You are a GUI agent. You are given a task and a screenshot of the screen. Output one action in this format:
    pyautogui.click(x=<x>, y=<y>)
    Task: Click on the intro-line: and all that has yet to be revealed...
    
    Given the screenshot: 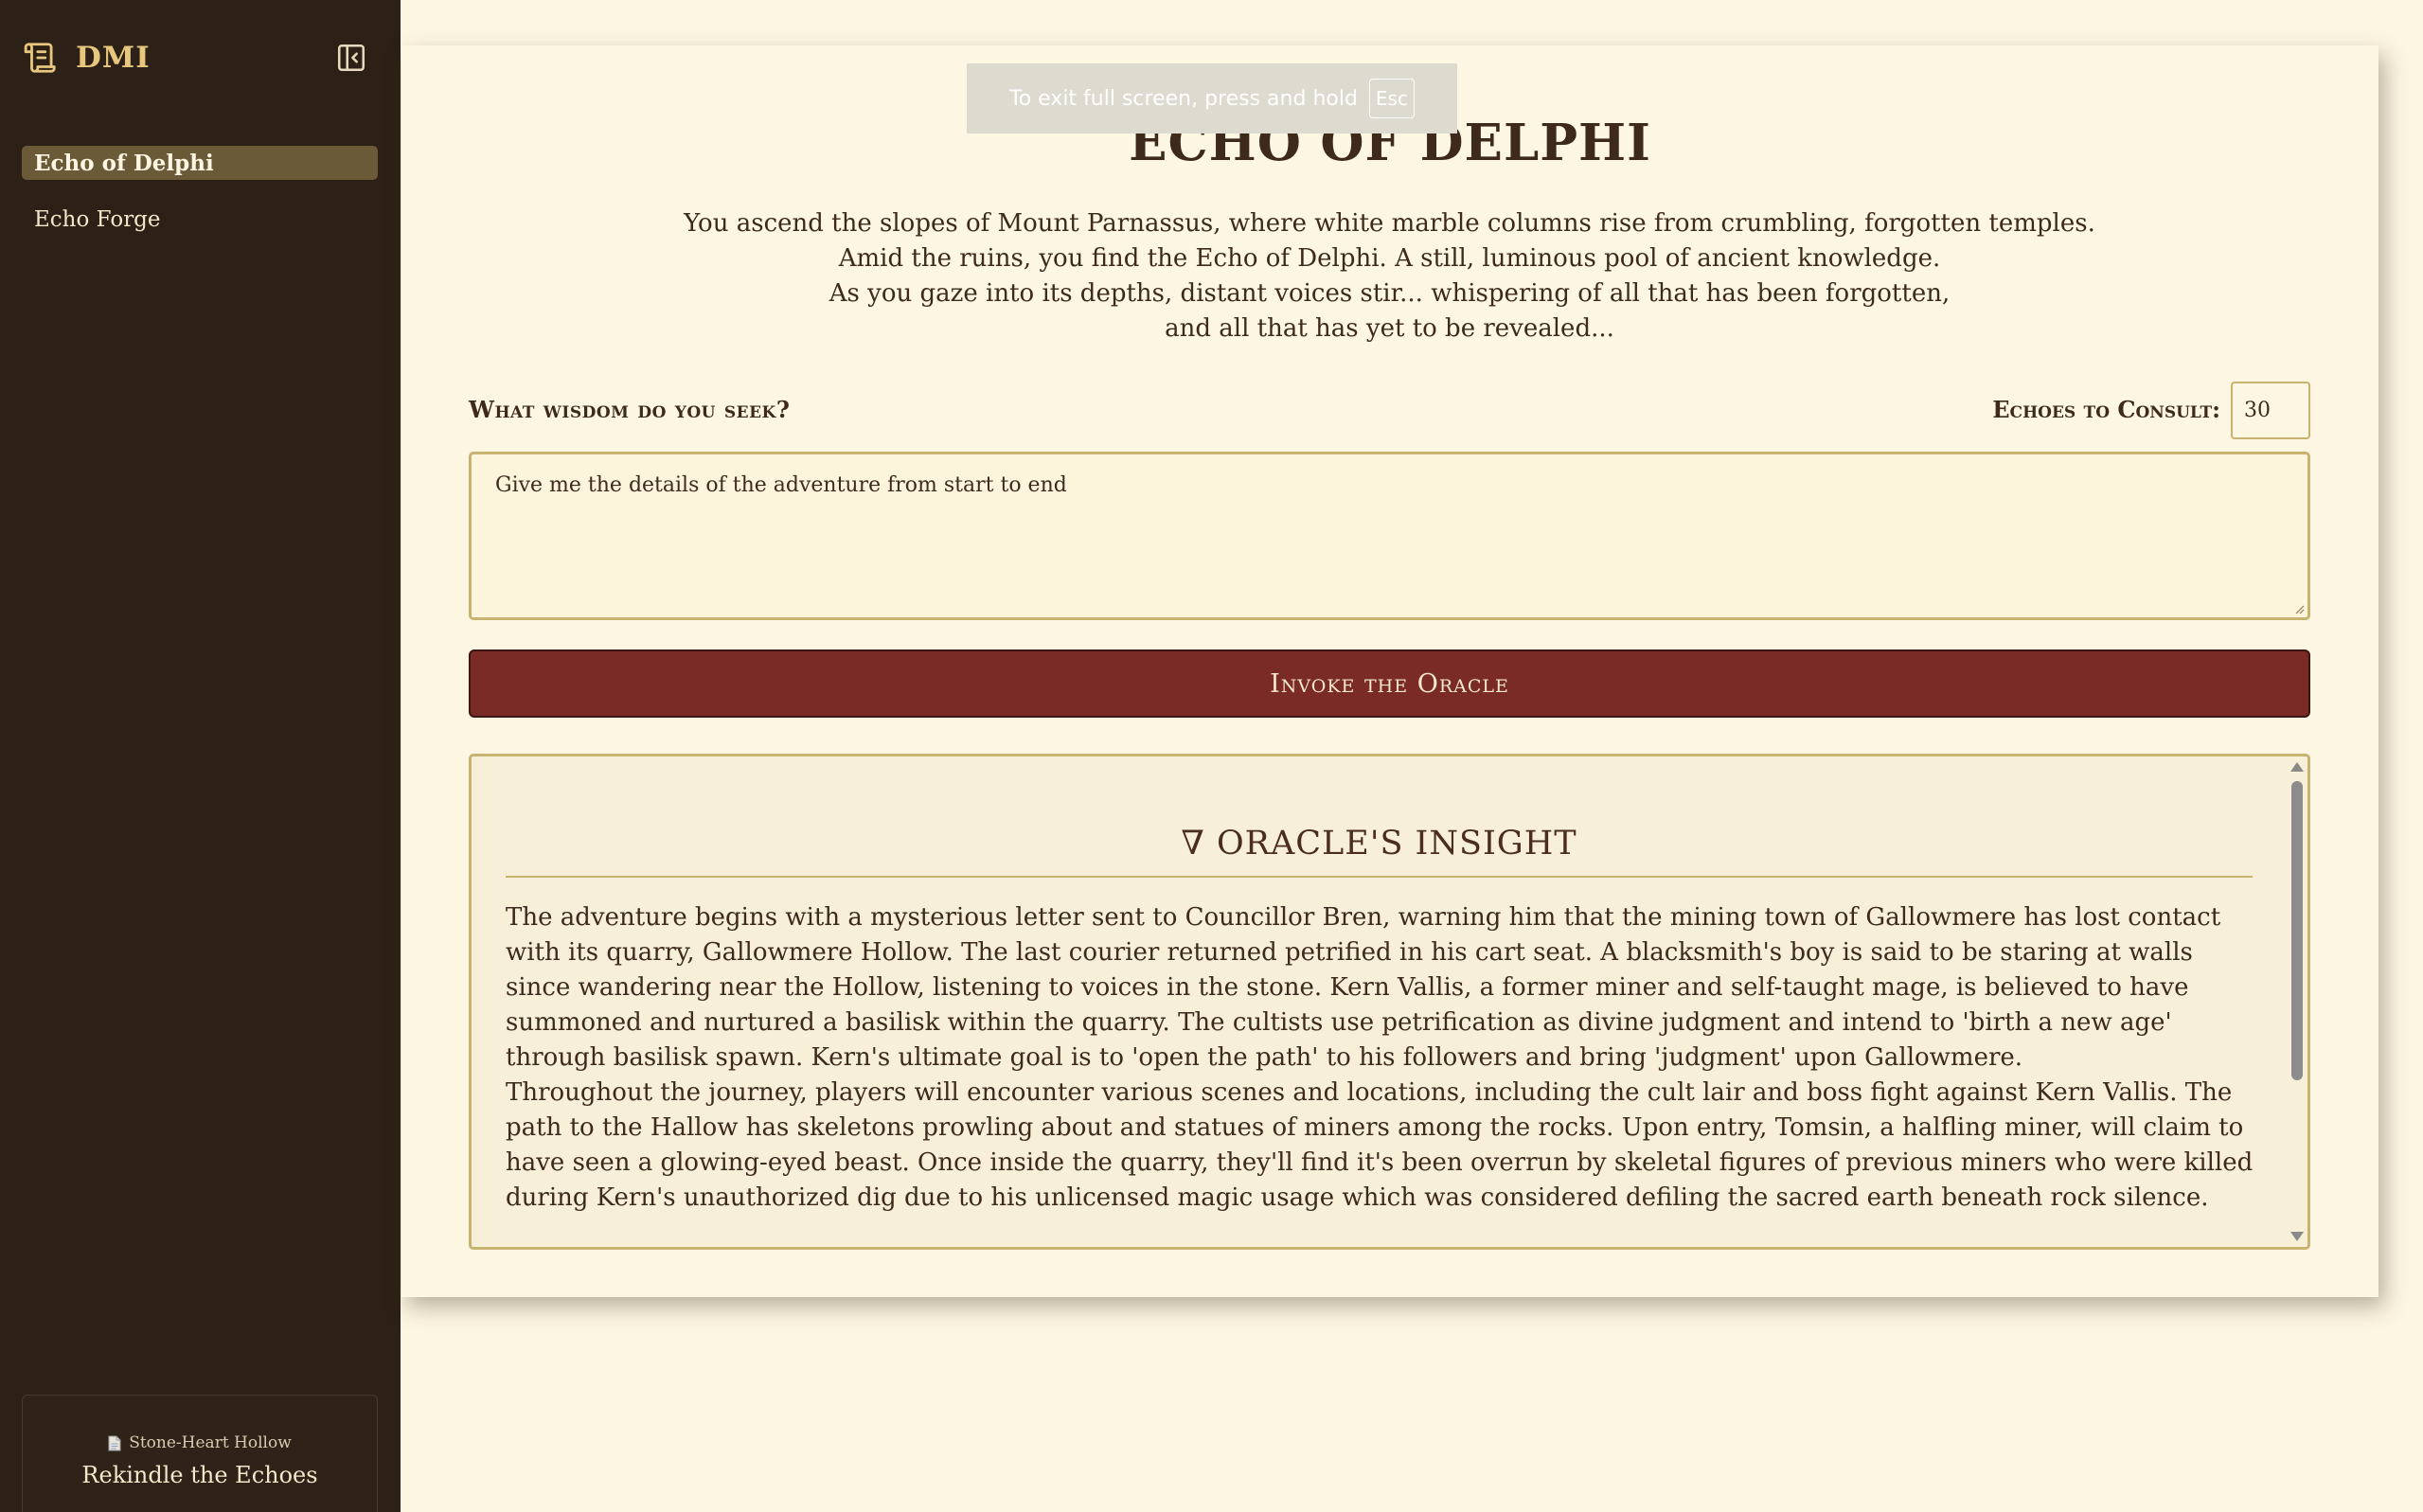 What is the action you would take?
    pyautogui.click(x=1389, y=328)
    